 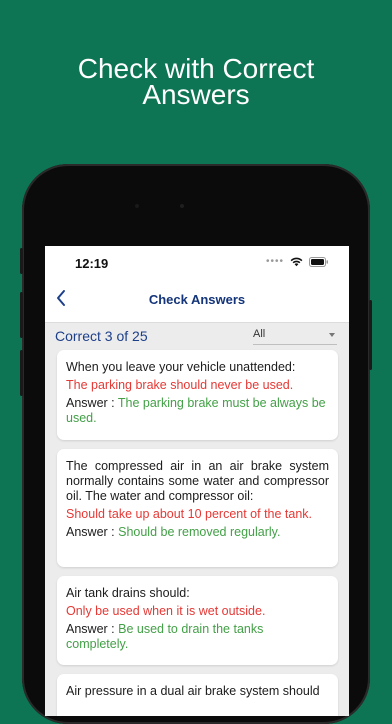 I want to click on battery-icon, so click(x=318, y=262).